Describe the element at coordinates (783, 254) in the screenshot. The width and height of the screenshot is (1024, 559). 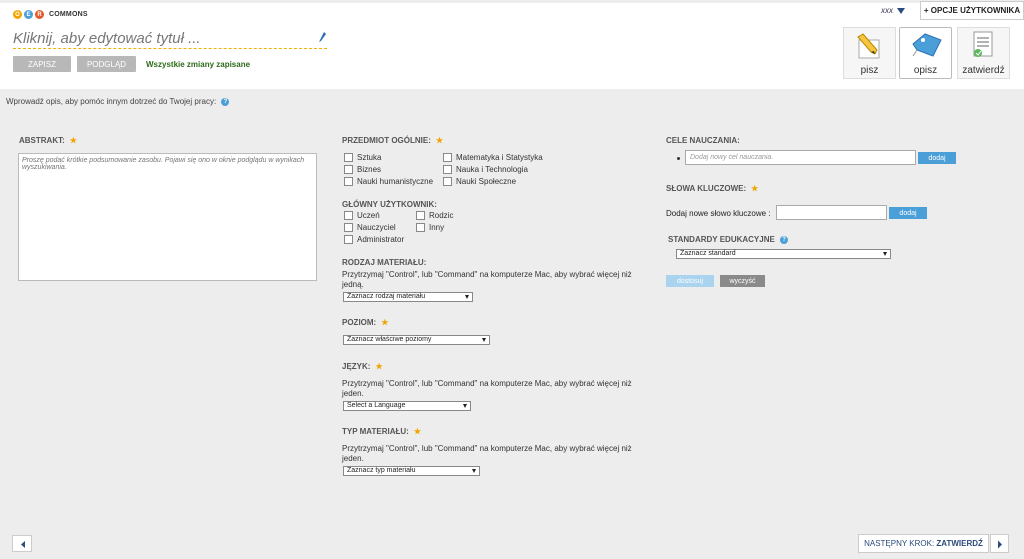
I see `standards-select: Zaznacz standard` at that location.